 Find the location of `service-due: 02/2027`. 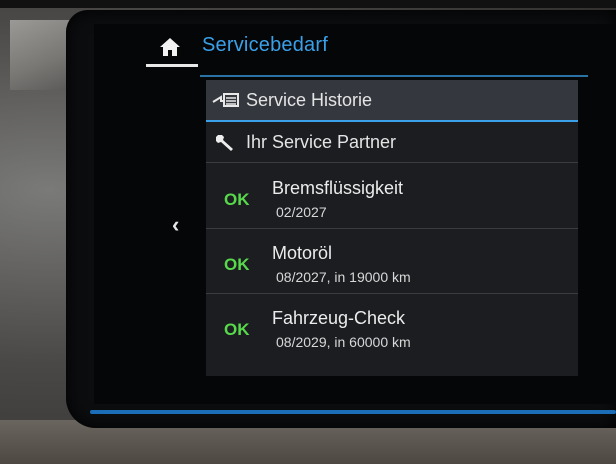

service-due: 02/2027 is located at coordinates (301, 212).